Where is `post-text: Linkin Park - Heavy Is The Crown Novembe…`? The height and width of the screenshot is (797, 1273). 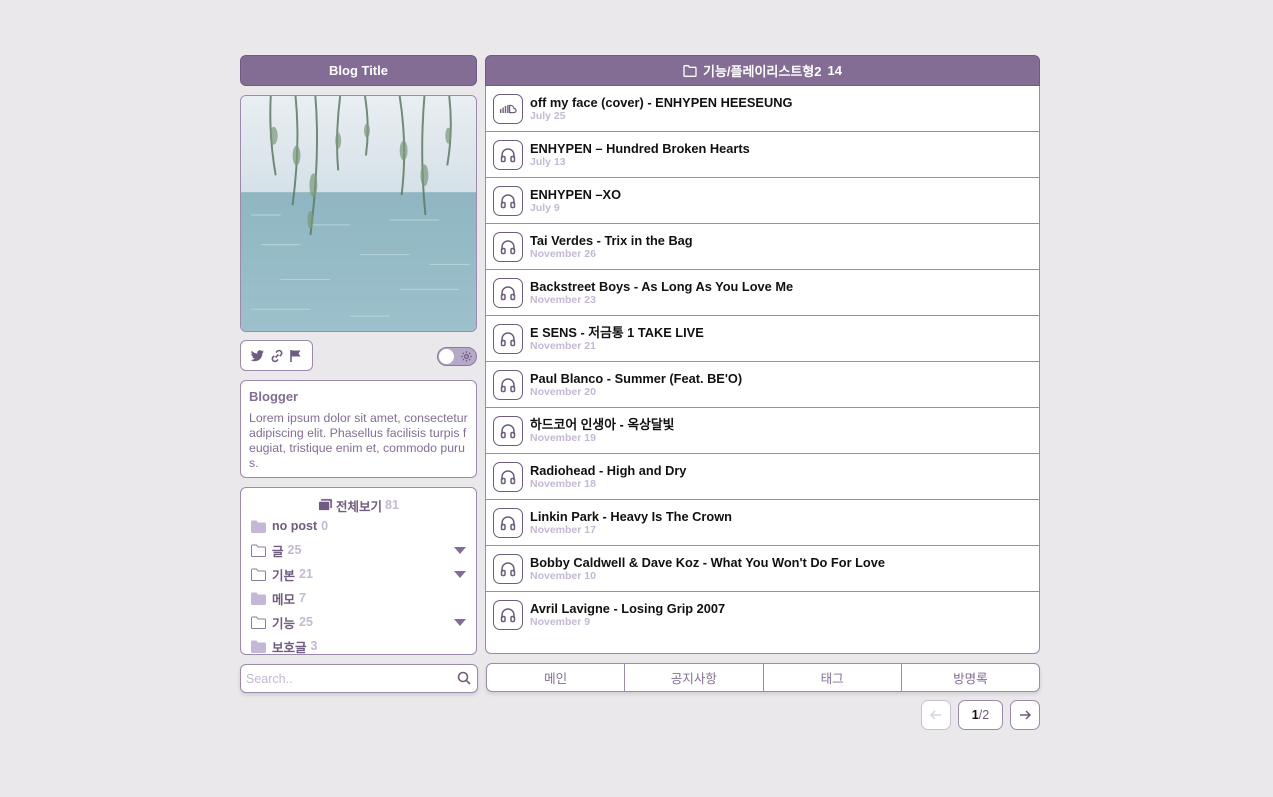 post-text: Linkin Park - Heavy Is The Crown Novembe… is located at coordinates (631, 523).